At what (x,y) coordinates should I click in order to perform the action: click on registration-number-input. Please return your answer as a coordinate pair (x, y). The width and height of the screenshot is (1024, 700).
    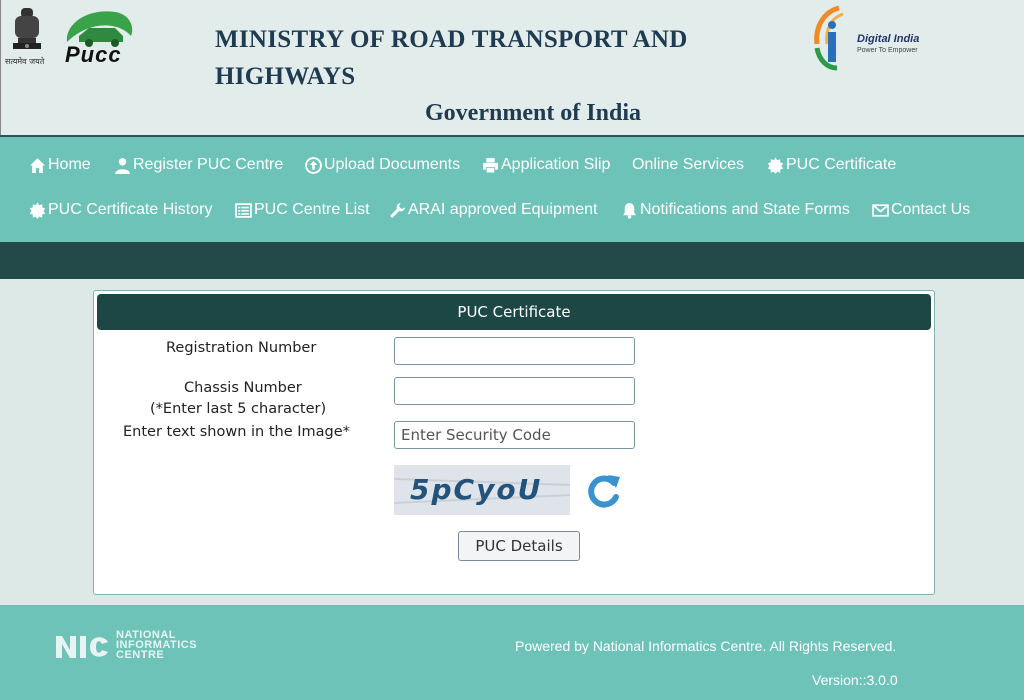
    Looking at the image, I should click on (514, 351).